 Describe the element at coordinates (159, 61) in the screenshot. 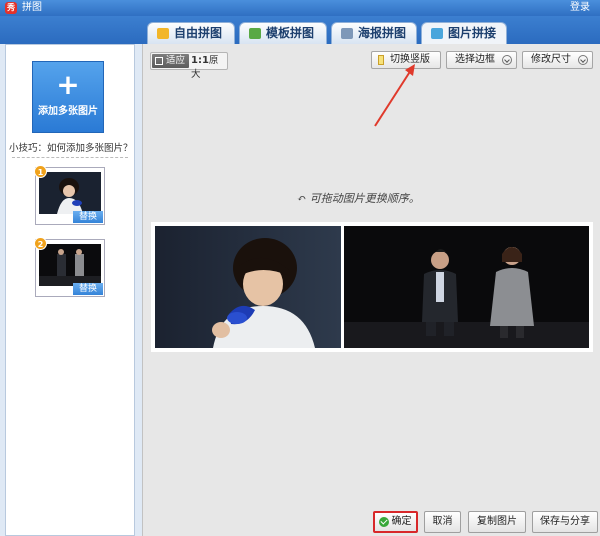

I see `fit-icon` at that location.